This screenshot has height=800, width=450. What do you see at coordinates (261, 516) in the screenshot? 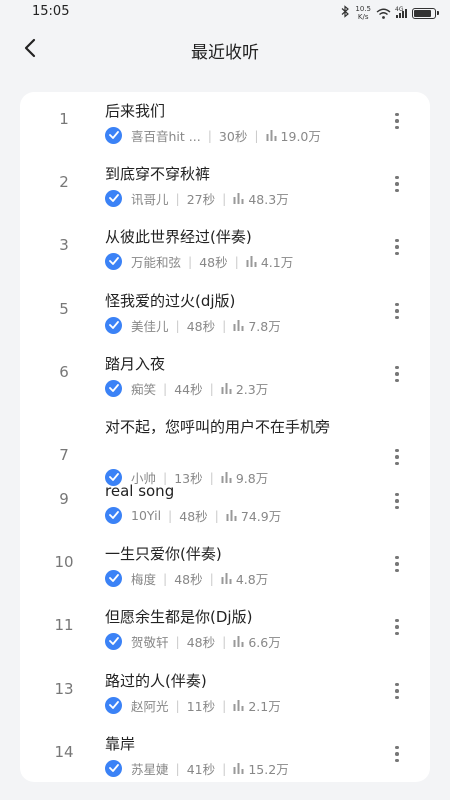
I see `play-count: 74.9万` at bounding box center [261, 516].